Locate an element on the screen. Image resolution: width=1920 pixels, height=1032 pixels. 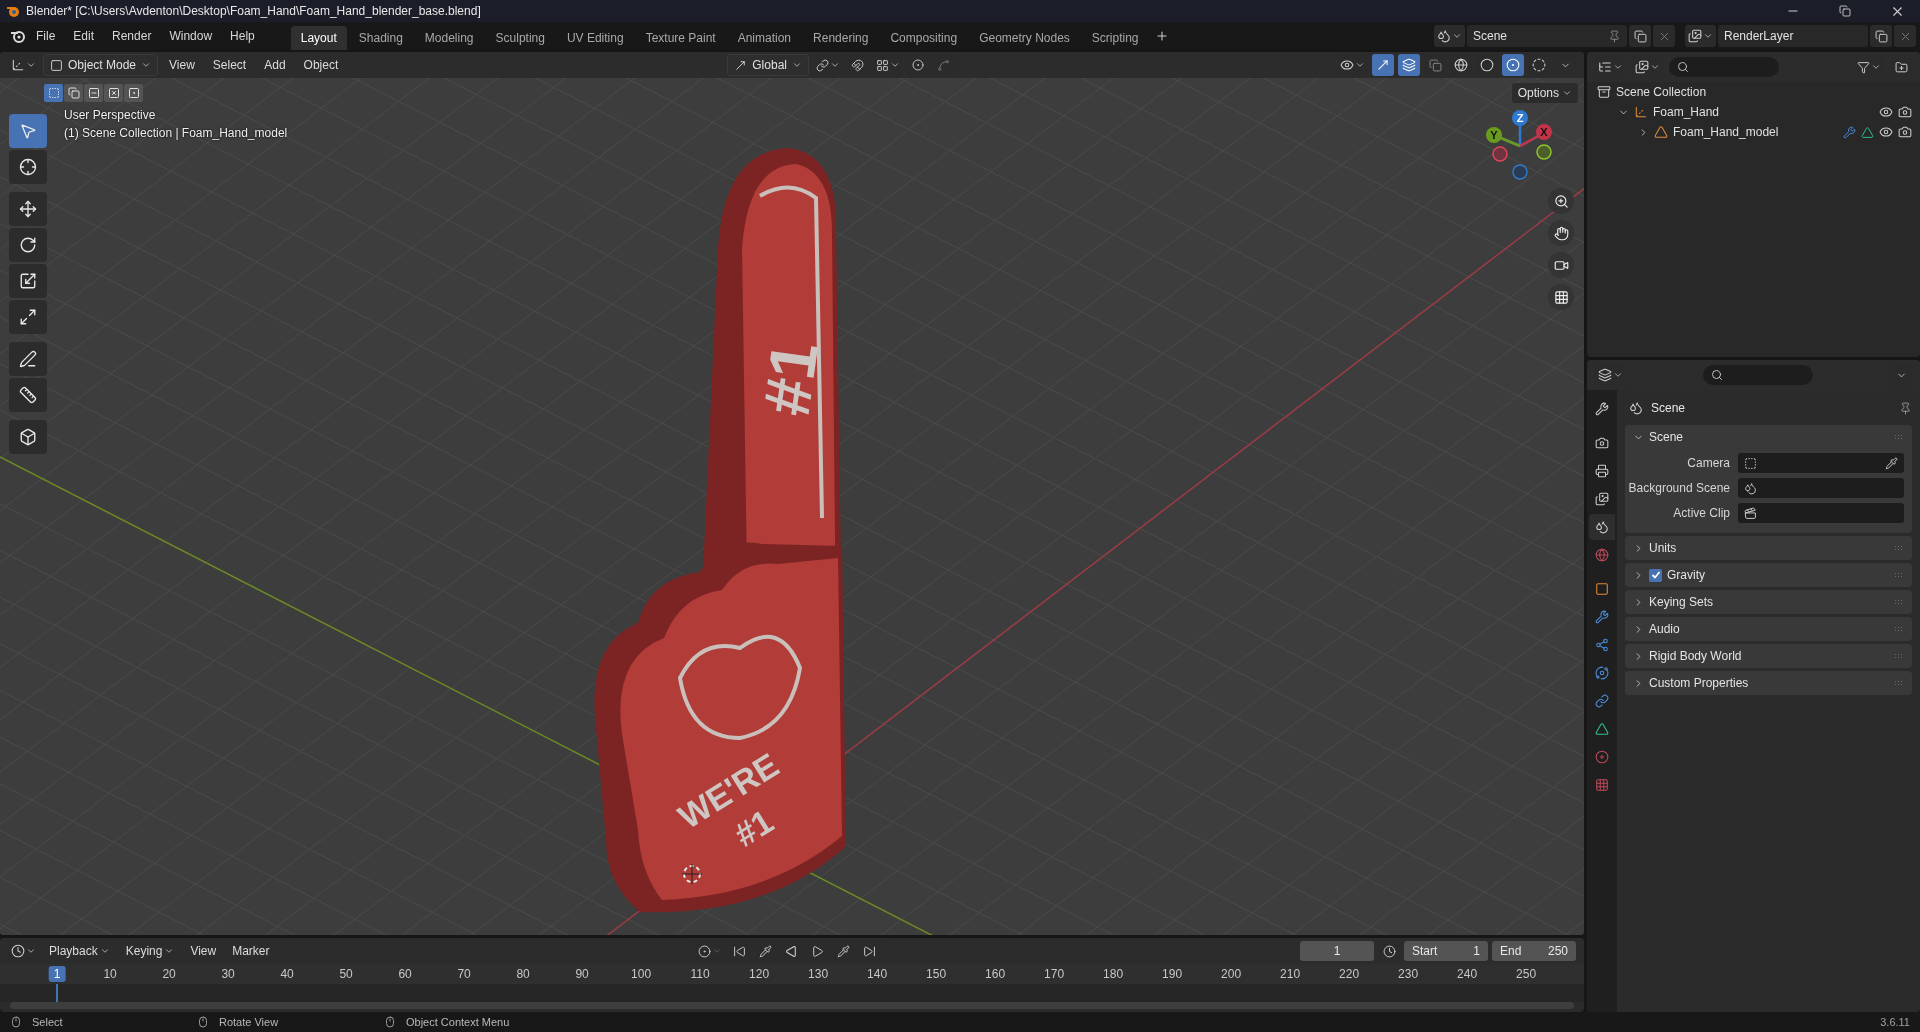
view-layer-field: RenderLayer is located at coordinates (1793, 36).